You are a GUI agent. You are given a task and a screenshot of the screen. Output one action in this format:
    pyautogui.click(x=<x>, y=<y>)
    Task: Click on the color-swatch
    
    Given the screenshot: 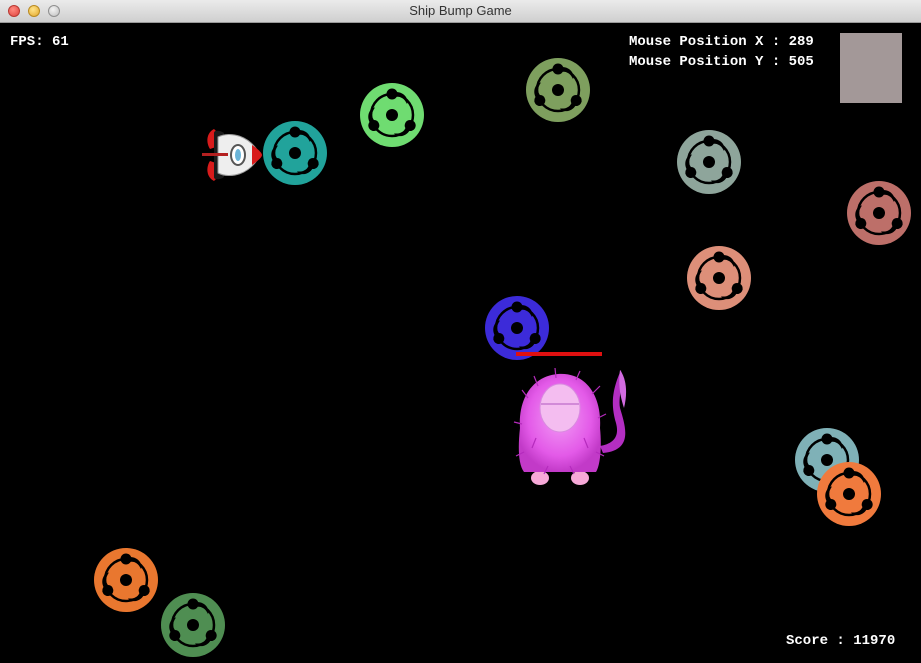 What is the action you would take?
    pyautogui.click(x=871, y=68)
    